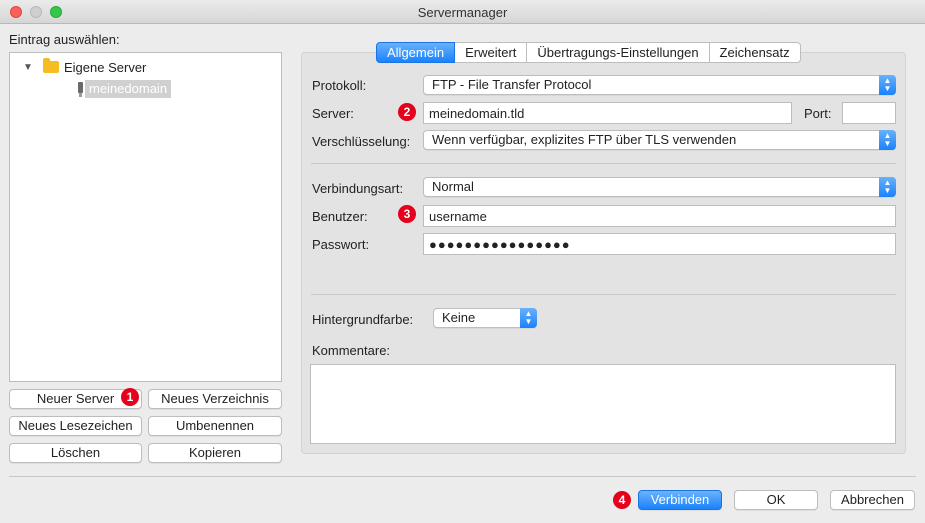  What do you see at coordinates (776, 500) in the screenshot?
I see `ok-button: OK` at bounding box center [776, 500].